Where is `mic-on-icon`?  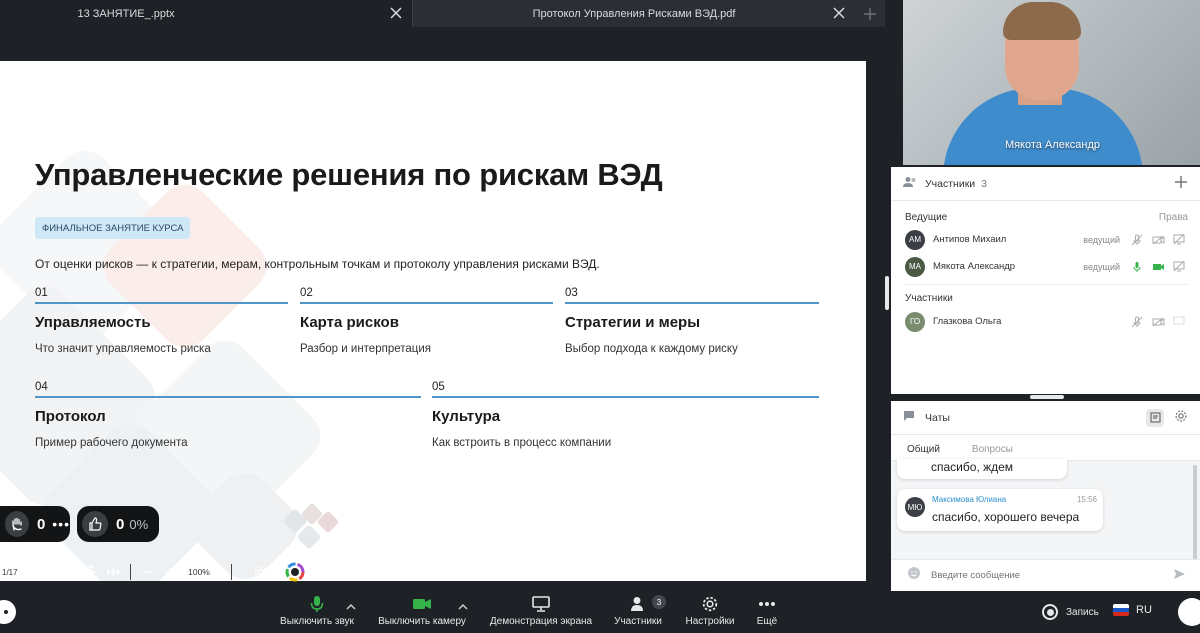
mic-on-icon is located at coordinates (1137, 267).